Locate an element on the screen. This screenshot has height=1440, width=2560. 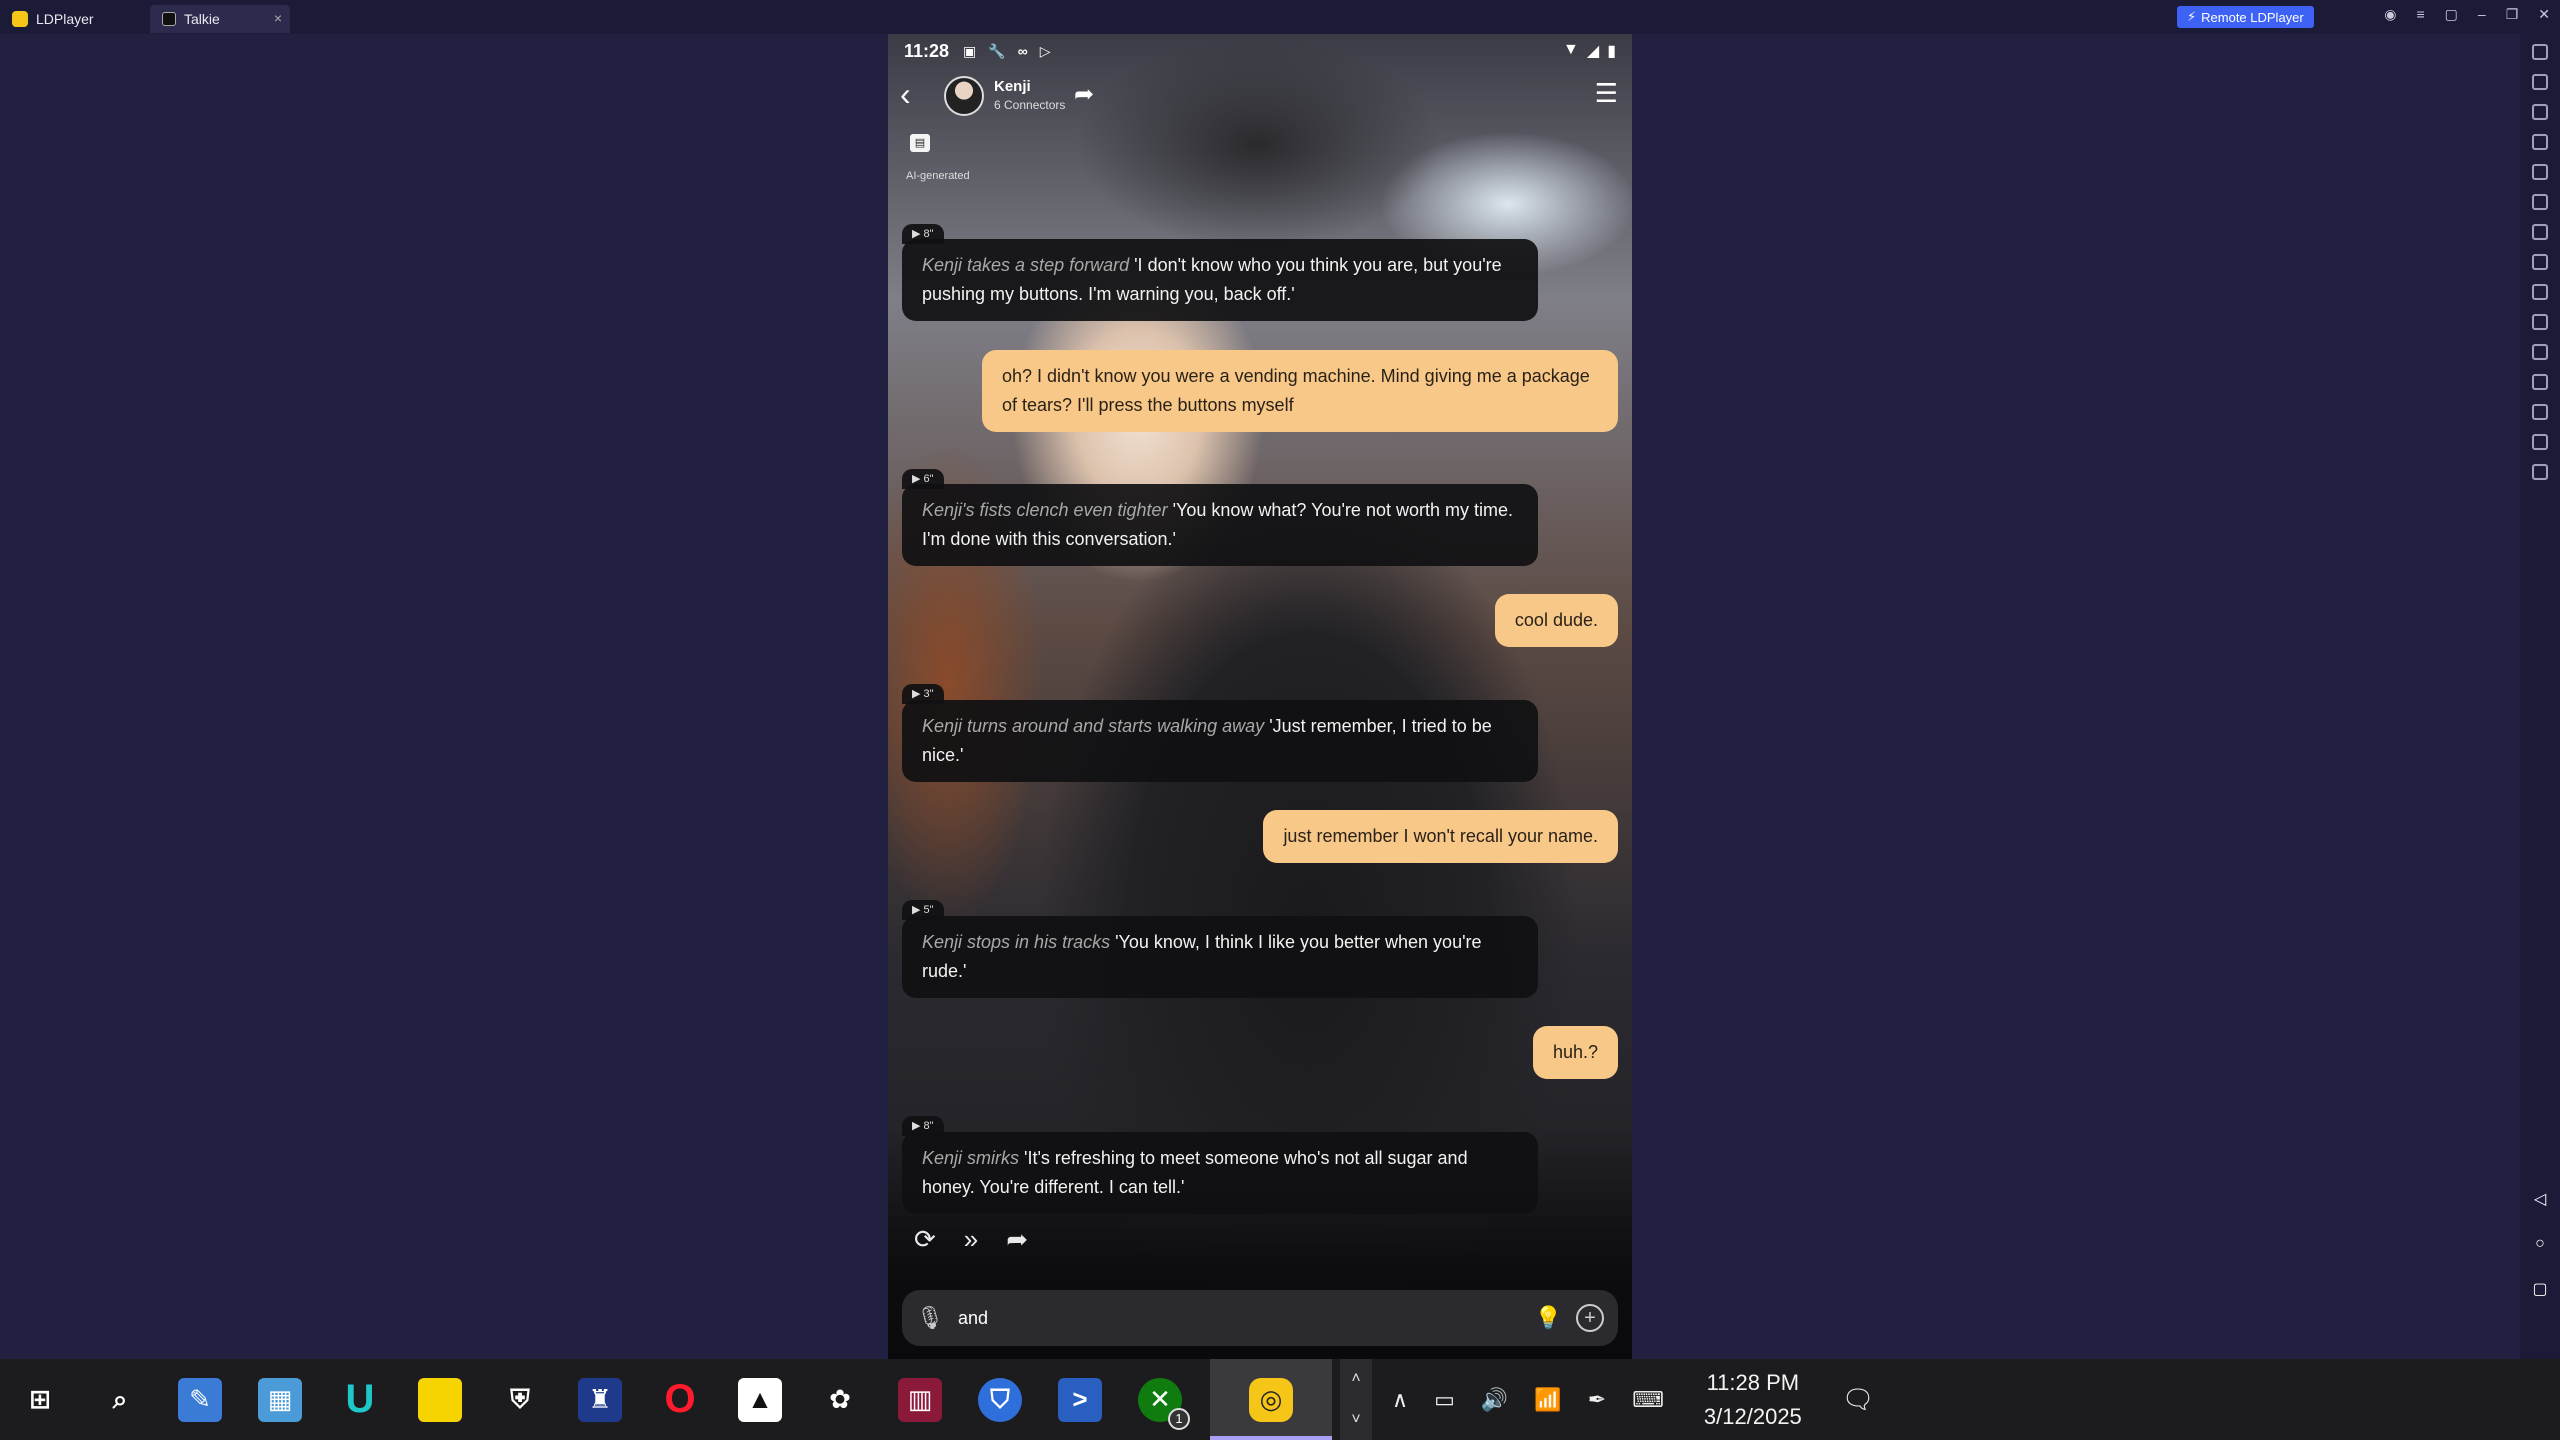
video-icon is located at coordinates (2540, 322).